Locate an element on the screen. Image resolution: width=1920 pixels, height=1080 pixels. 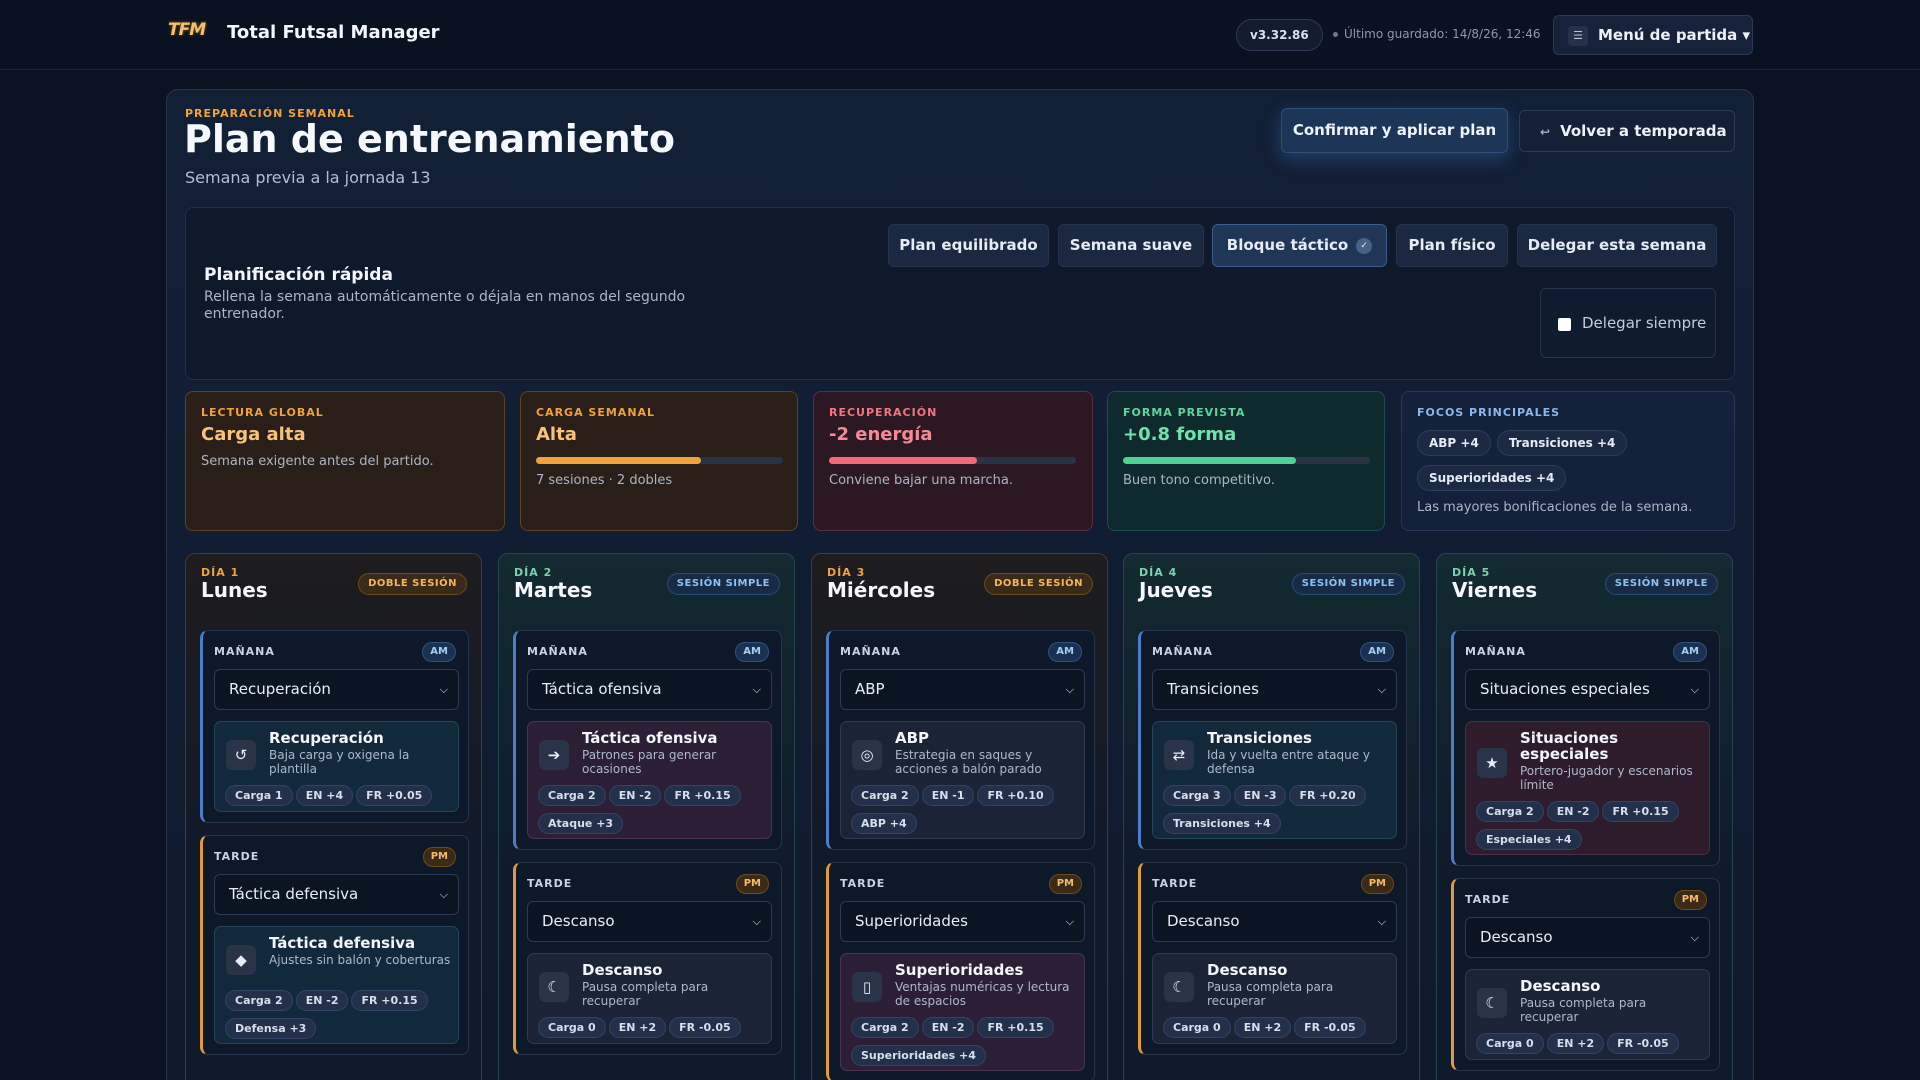
session-drill-select: ABP ⌵ is located at coordinates (962, 689).